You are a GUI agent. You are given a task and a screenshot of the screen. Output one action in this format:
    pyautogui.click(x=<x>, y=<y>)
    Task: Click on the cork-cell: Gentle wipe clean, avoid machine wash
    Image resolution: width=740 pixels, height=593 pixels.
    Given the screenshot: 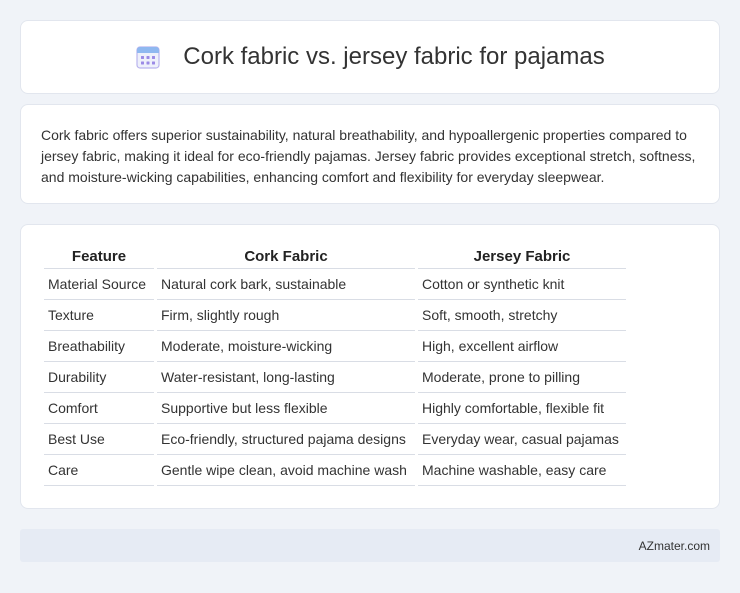 What is the action you would take?
    pyautogui.click(x=286, y=470)
    